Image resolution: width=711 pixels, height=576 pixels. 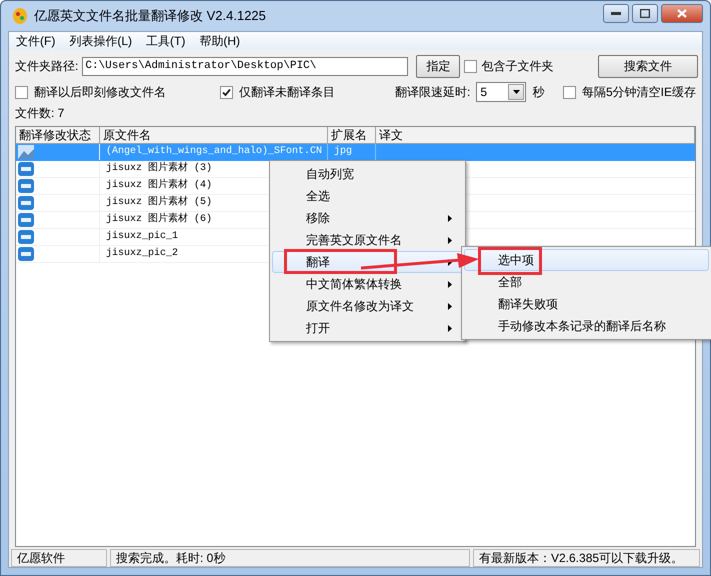 What do you see at coordinates (46, 66) in the screenshot?
I see `folder-label: 文件夹路径:` at bounding box center [46, 66].